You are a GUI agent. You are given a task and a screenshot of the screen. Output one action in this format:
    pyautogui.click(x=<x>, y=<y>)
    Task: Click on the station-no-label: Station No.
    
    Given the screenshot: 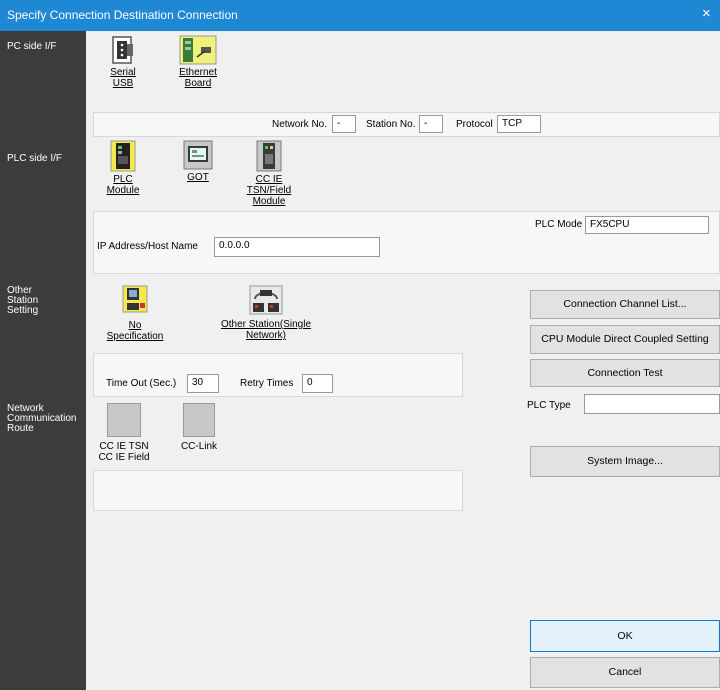 What is the action you would take?
    pyautogui.click(x=391, y=124)
    